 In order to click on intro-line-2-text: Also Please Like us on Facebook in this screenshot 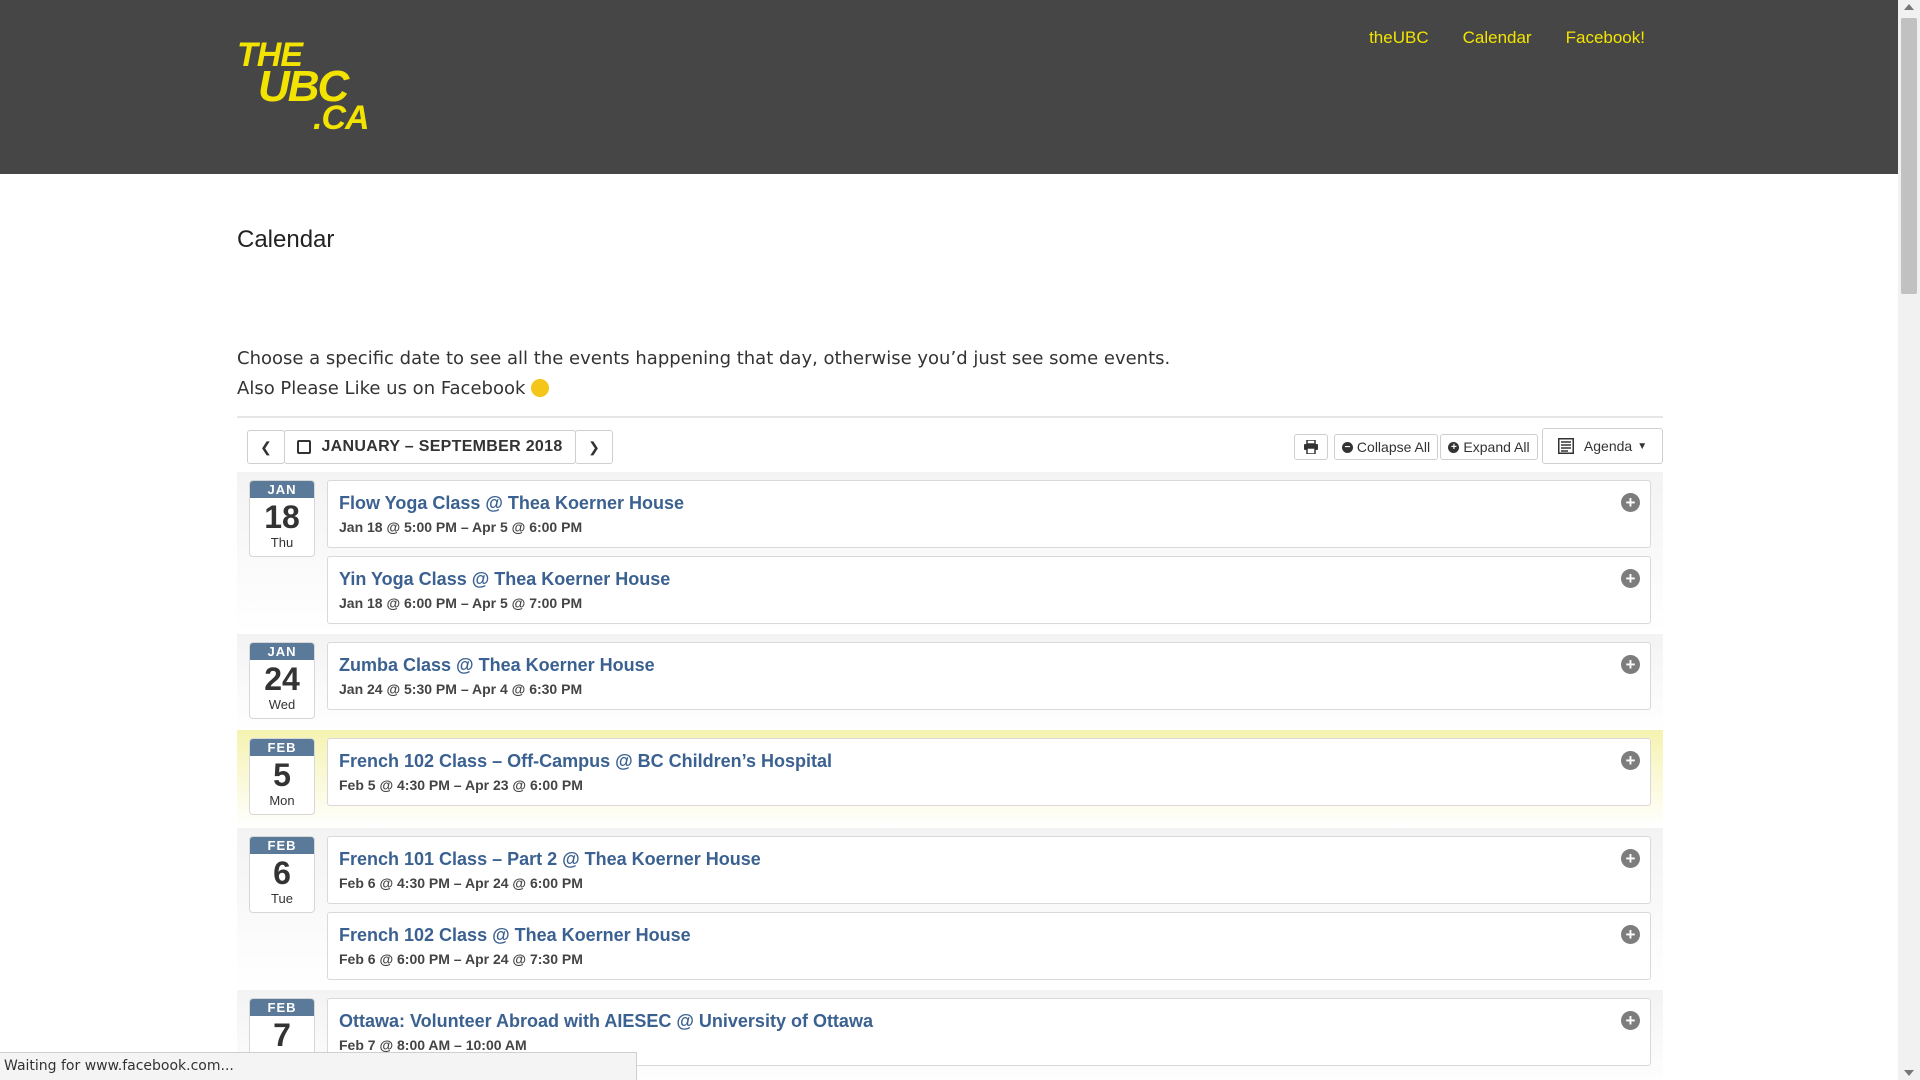, I will do `click(381, 388)`.